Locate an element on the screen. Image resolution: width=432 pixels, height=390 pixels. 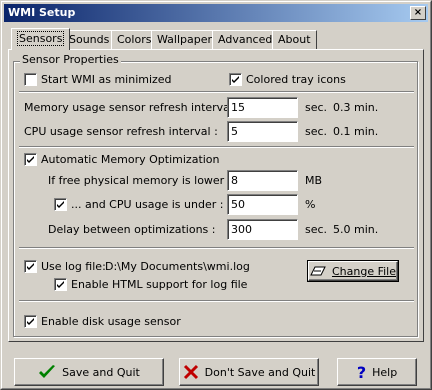
close-icon: × is located at coordinates (418, 12).